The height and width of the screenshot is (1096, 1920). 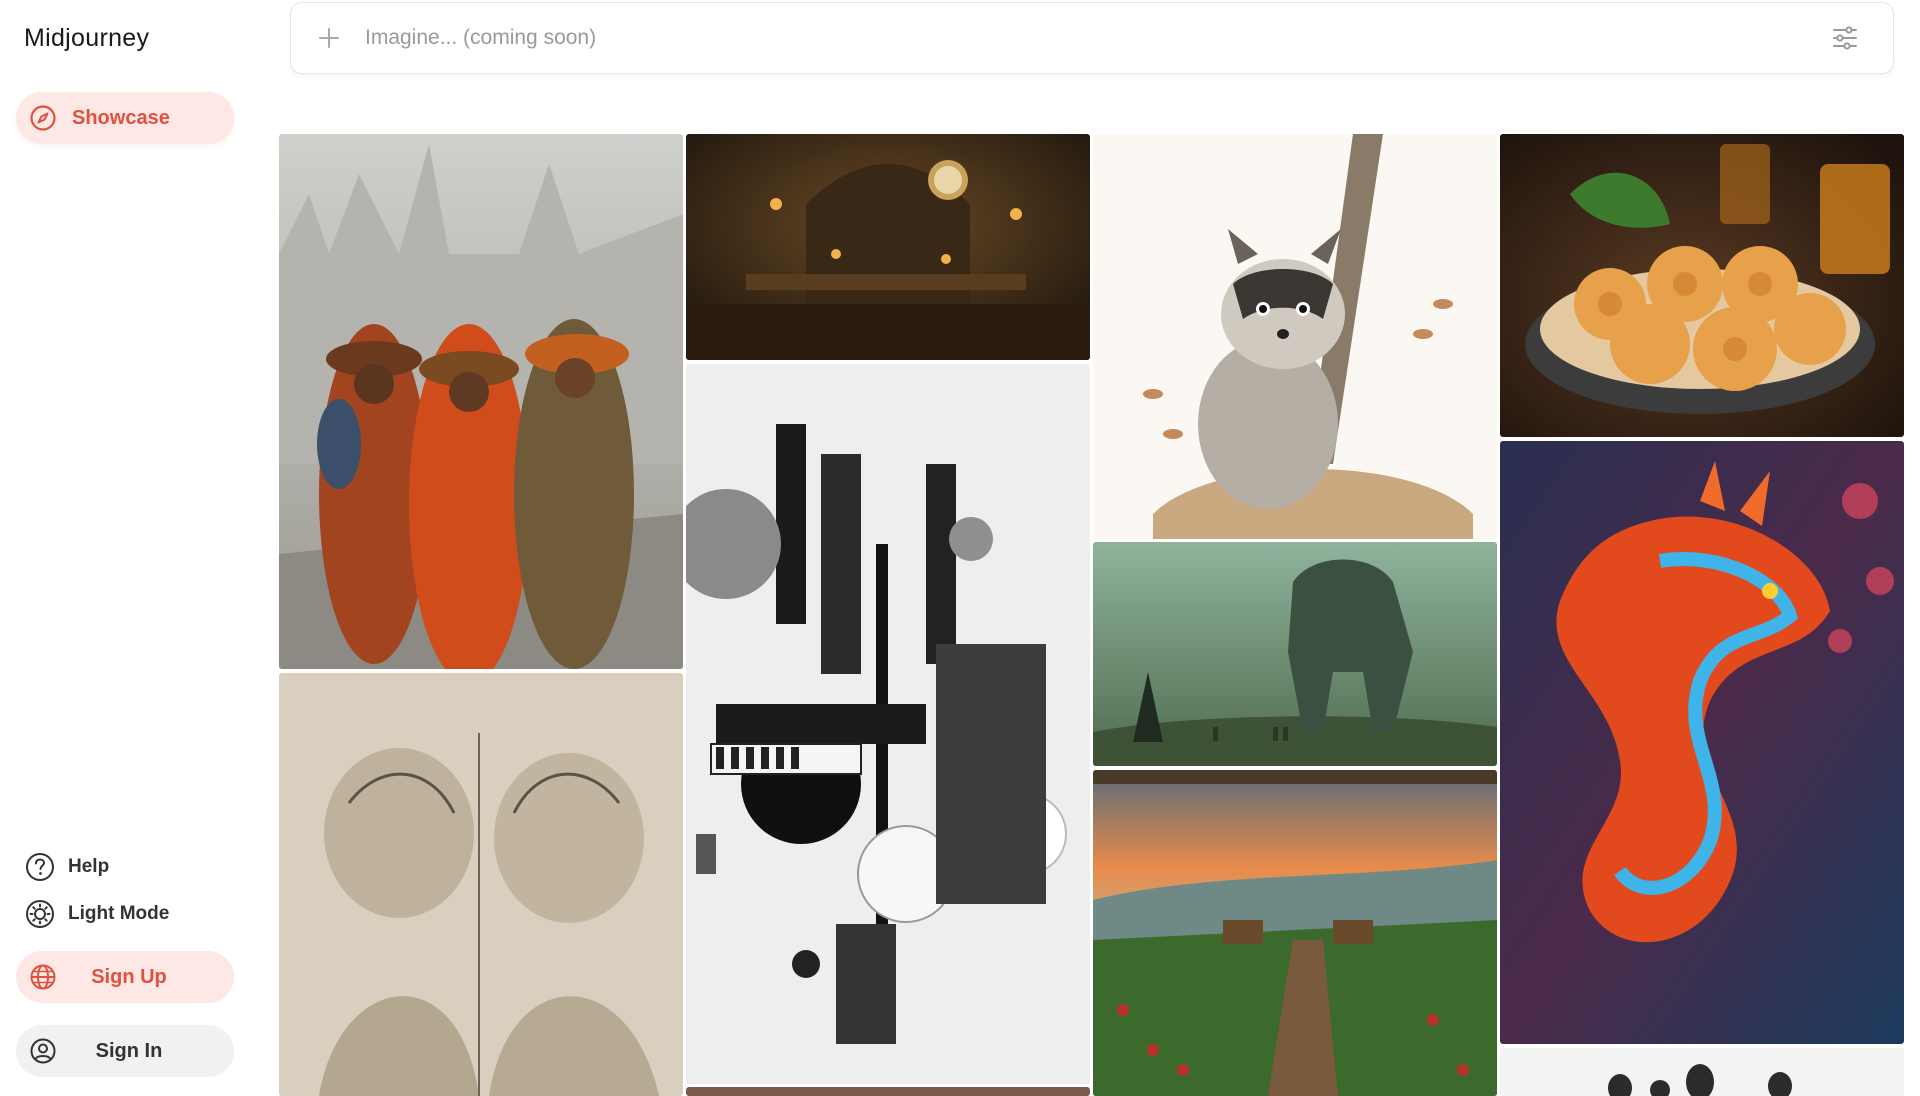 What do you see at coordinates (329, 38) in the screenshot?
I see `plus-icon` at bounding box center [329, 38].